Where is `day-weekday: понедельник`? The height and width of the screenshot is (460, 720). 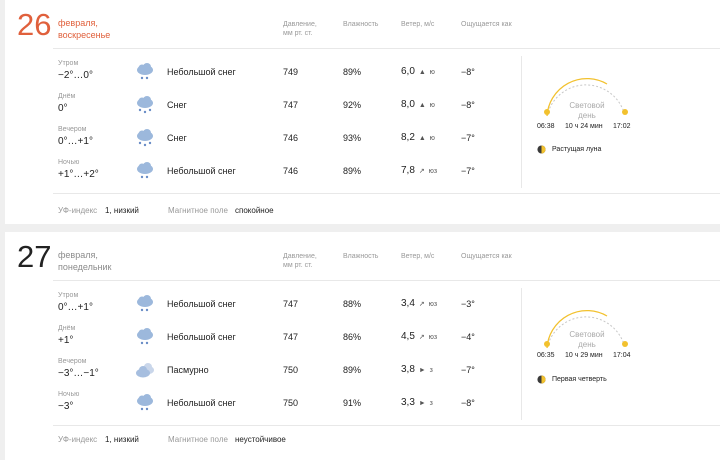 day-weekday: понедельник is located at coordinates (85, 267).